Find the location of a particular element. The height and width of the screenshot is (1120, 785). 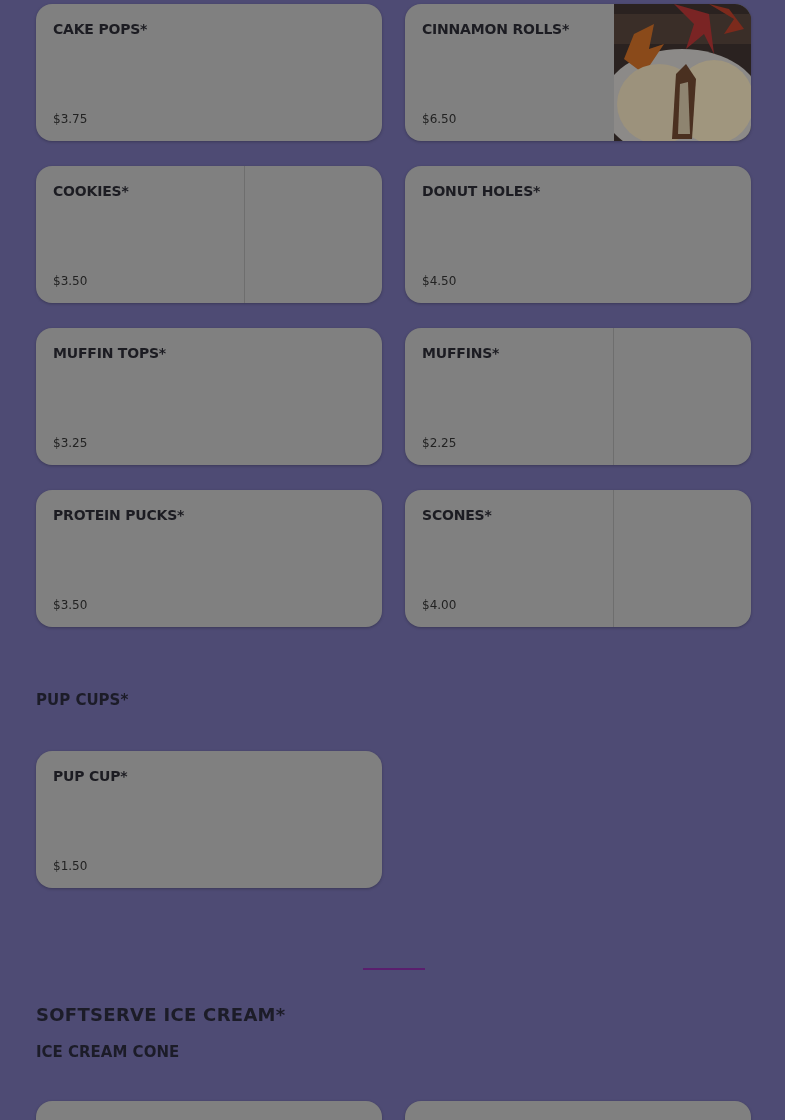

item-name: CINNAMON ROLLS* is located at coordinates (496, 29).